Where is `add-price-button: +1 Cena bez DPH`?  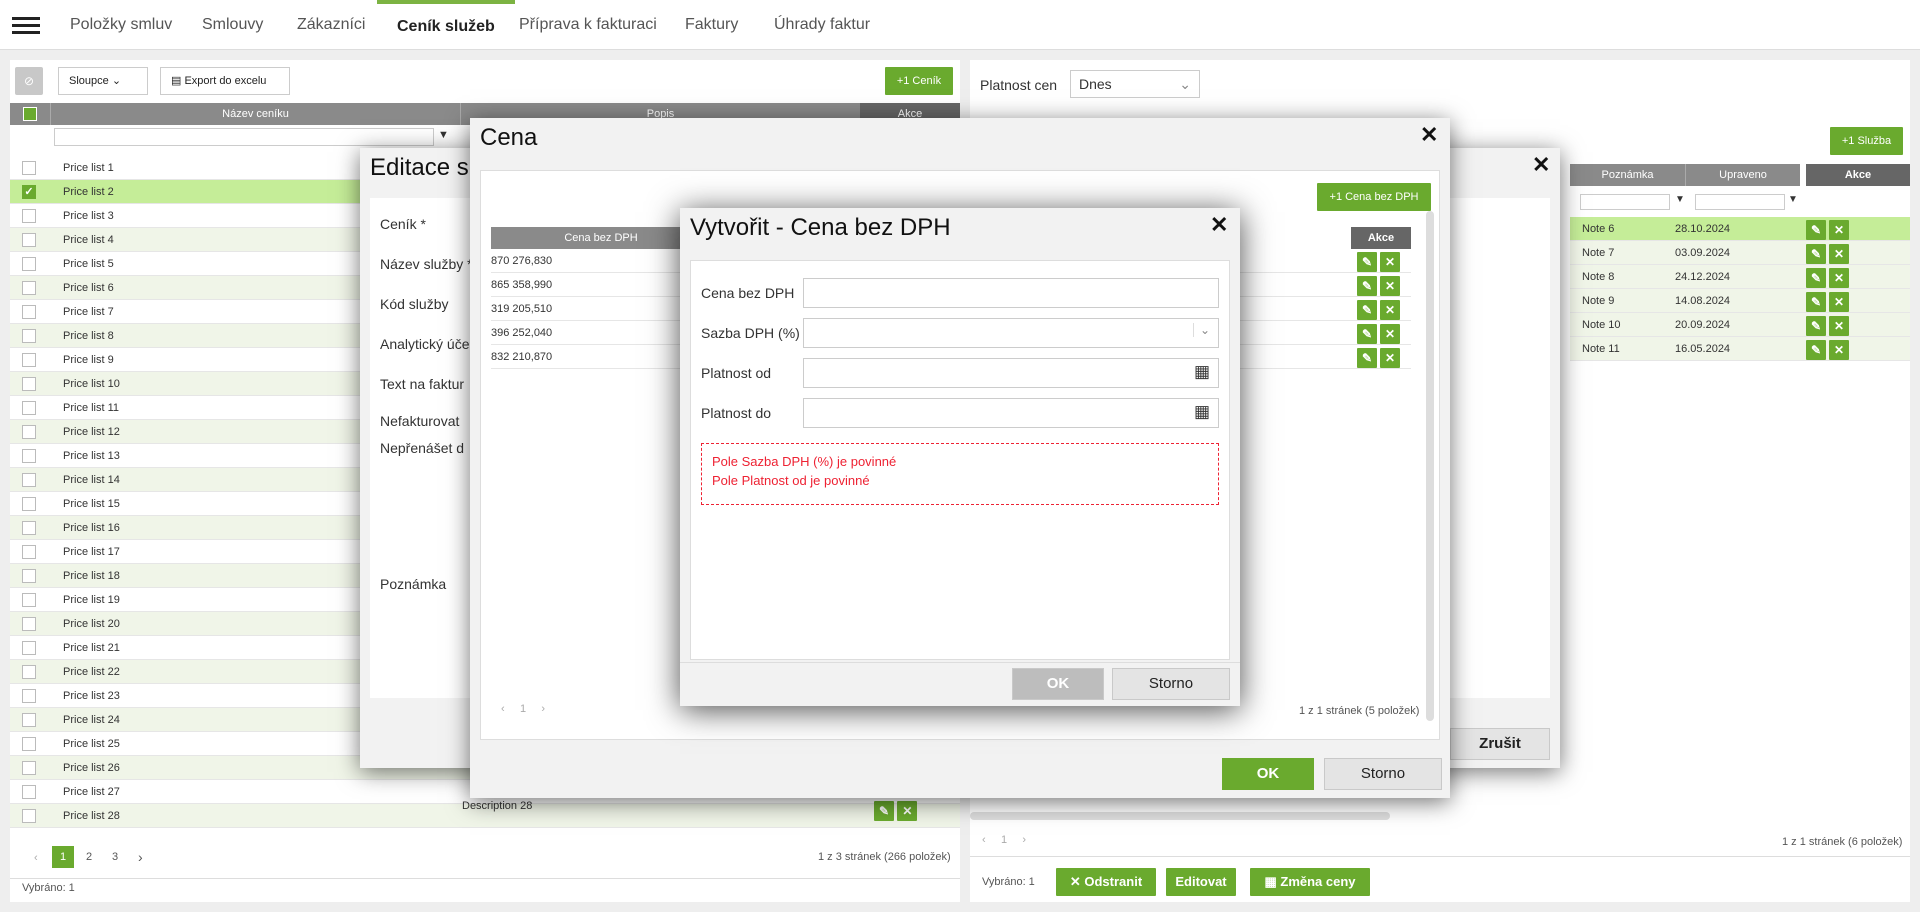 add-price-button: +1 Cena bez DPH is located at coordinates (1374, 197).